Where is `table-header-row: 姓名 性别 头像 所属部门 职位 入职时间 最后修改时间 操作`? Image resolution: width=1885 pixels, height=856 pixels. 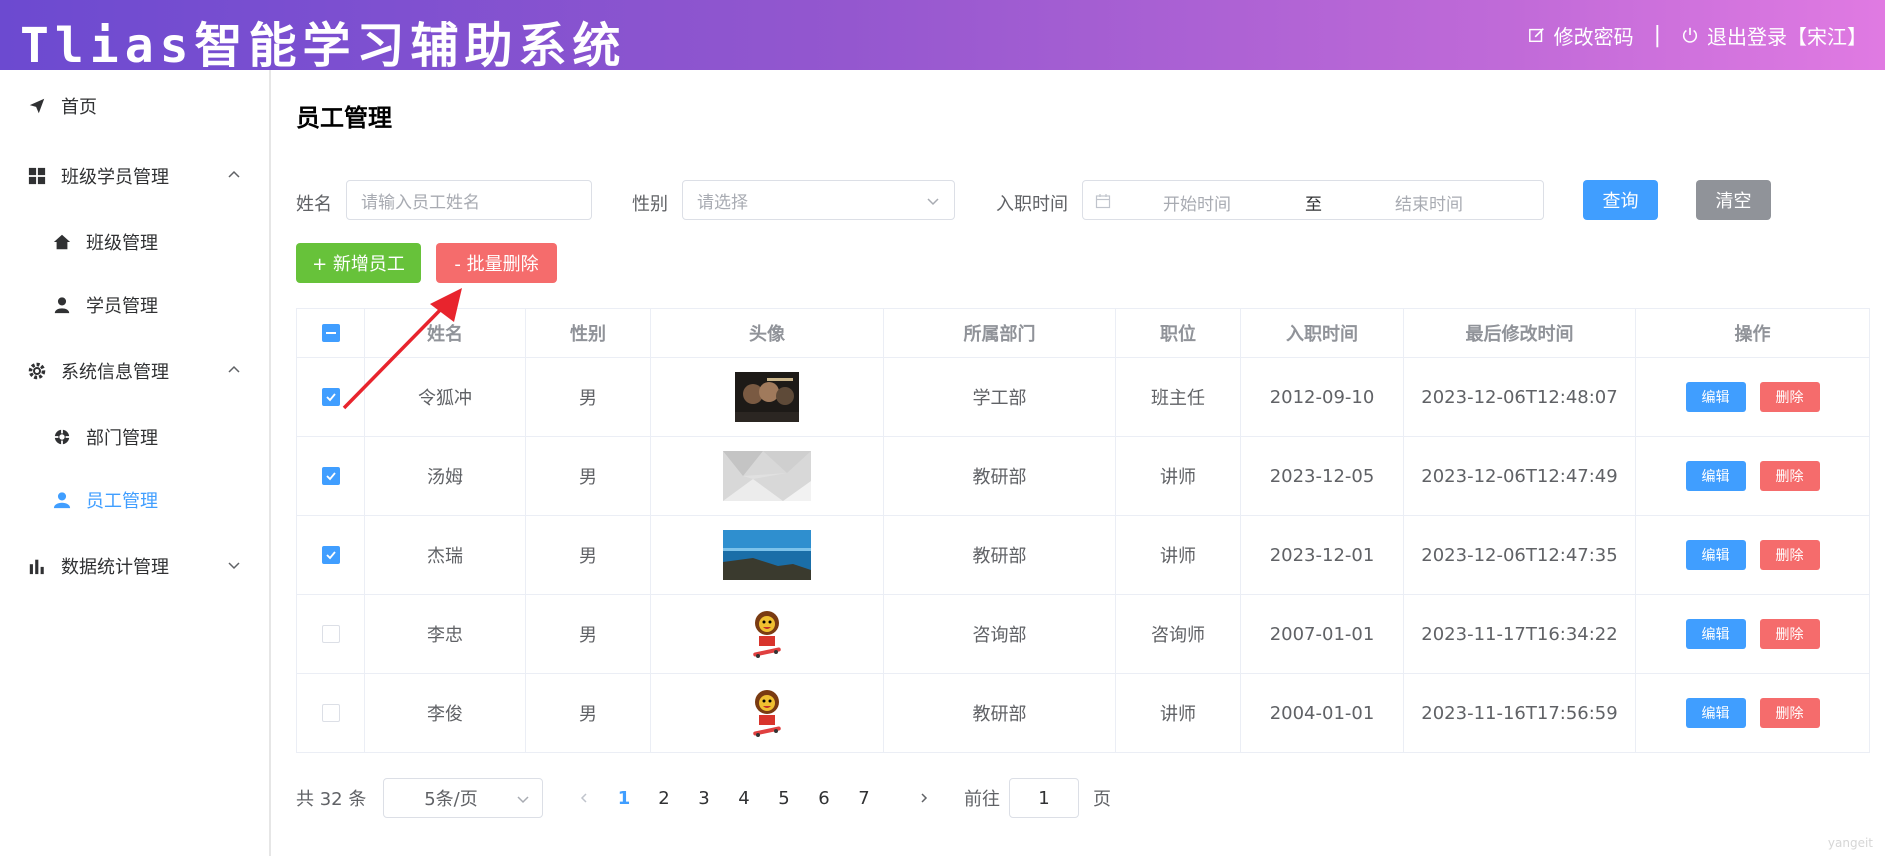
table-header-row: 姓名 性别 头像 所属部门 职位 入职时间 最后修改时间 操作 is located at coordinates (1083, 333).